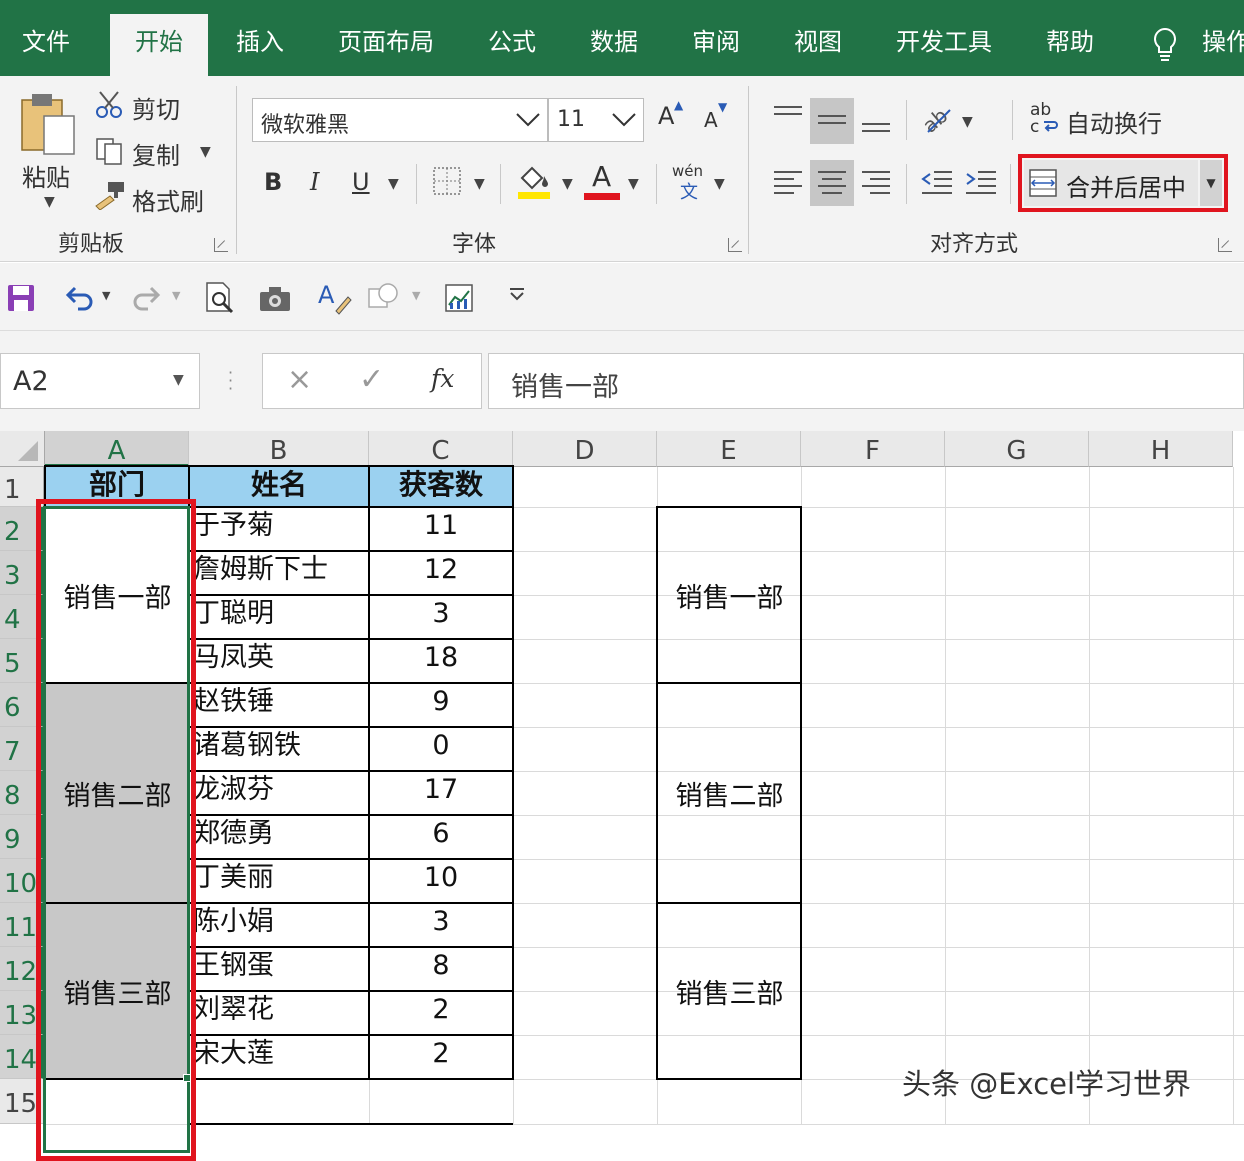 The width and height of the screenshot is (1244, 1161). Describe the element at coordinates (873, 449) in the screenshot. I see `column-header-f: F` at that location.